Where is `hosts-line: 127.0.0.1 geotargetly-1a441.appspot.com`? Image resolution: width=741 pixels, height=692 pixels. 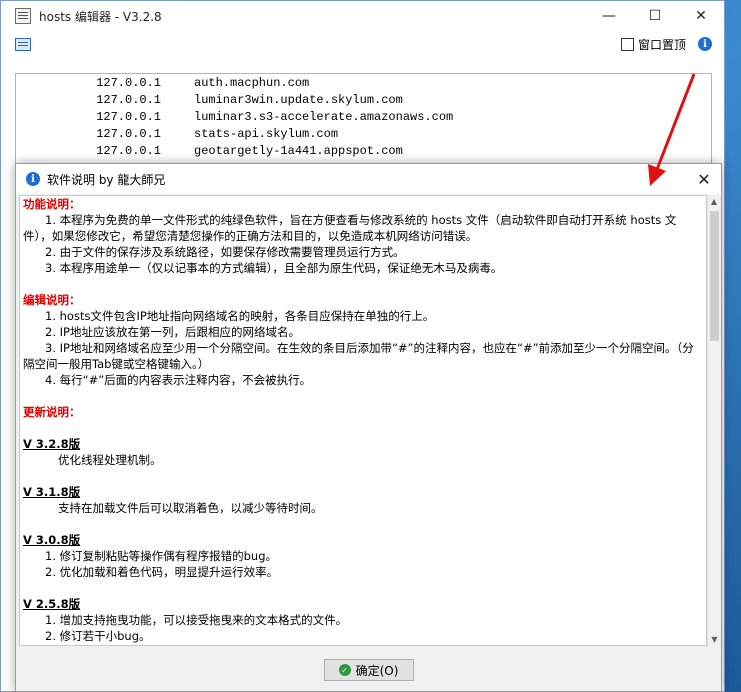
hosts-line: 127.0.0.1 geotargetly-1a441.appspot.com is located at coordinates (249, 150).